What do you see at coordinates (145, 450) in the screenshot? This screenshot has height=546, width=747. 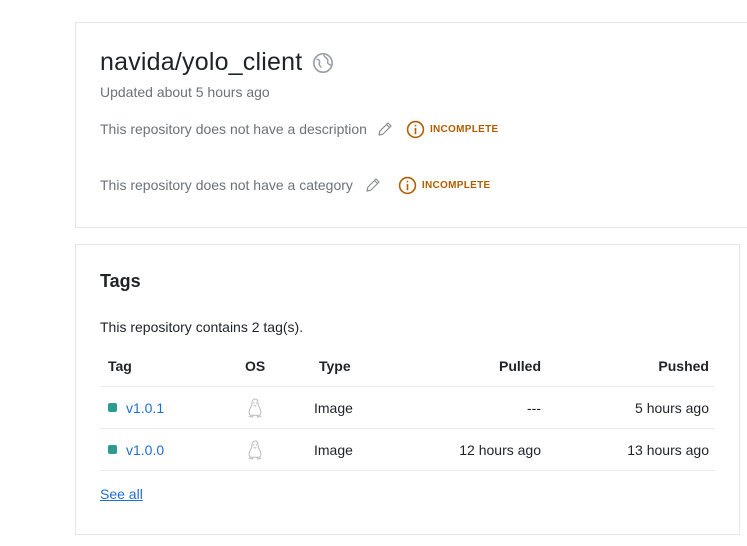 I see `tag-link: v1.0.0` at bounding box center [145, 450].